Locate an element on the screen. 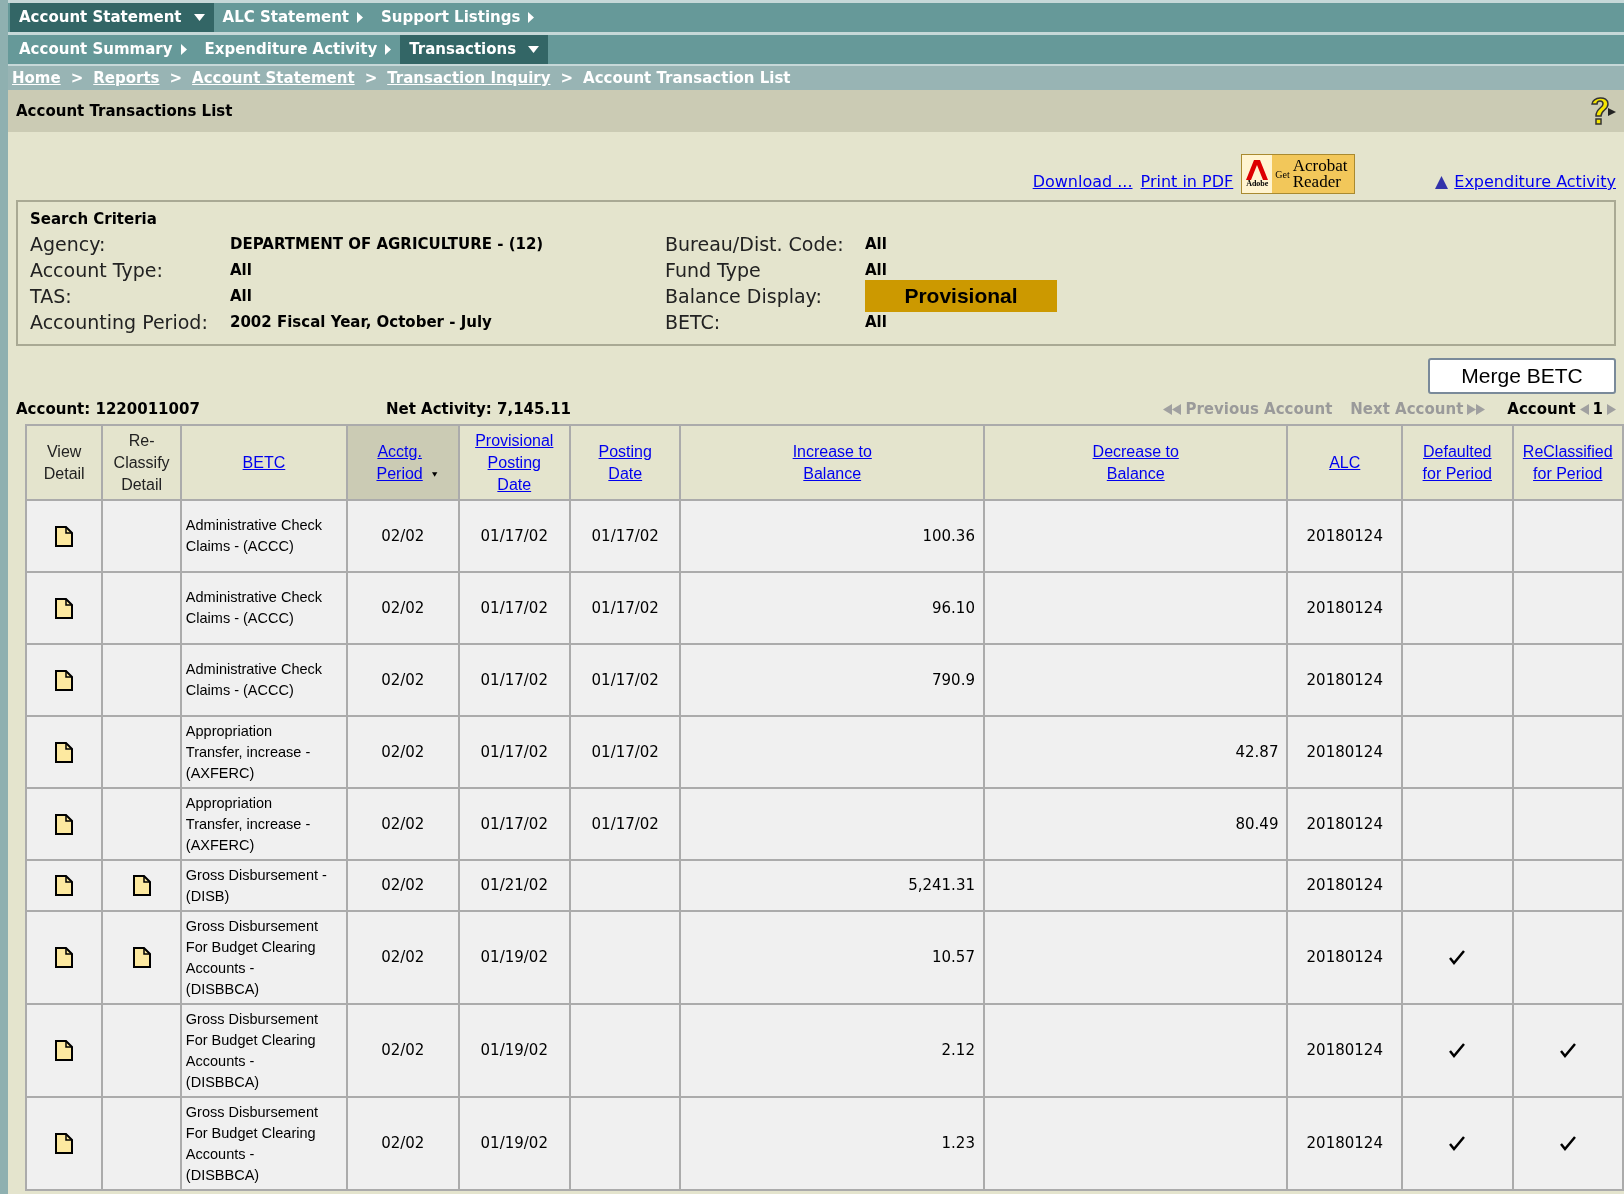  column-header: BETC is located at coordinates (264, 462).